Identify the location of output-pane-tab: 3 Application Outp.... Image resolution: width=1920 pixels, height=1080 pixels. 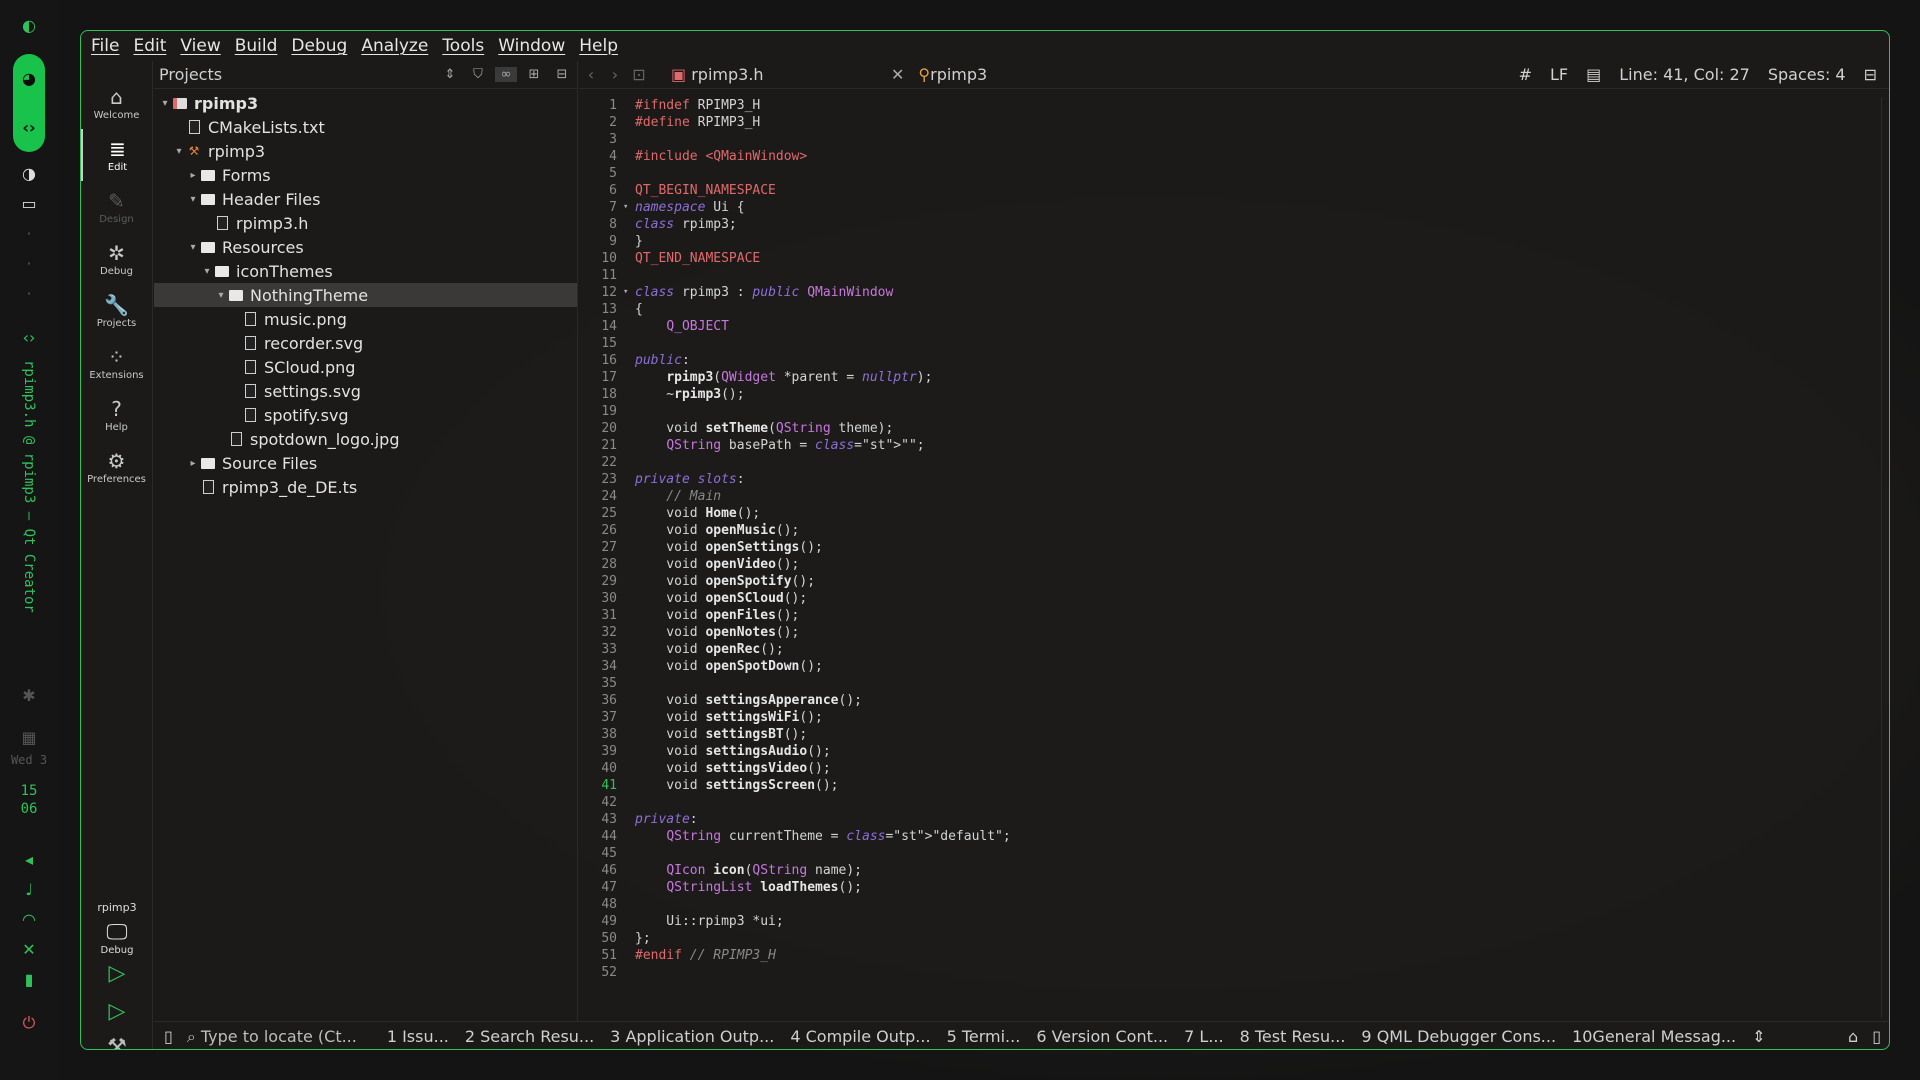
(692, 1036).